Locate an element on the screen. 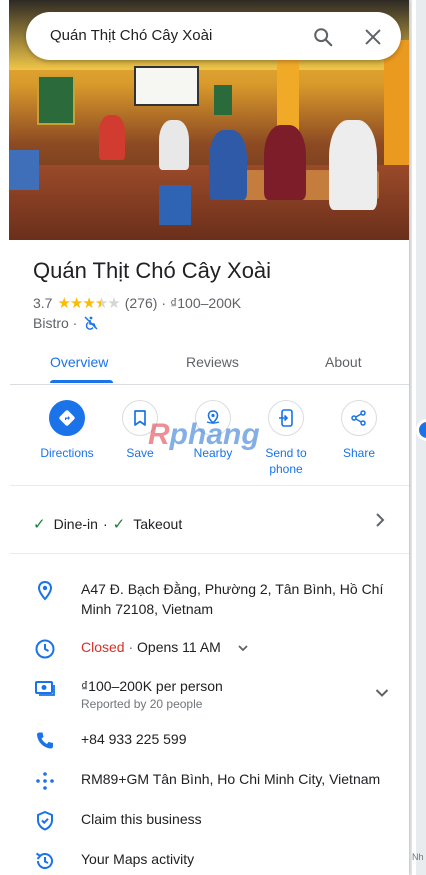 Image resolution: width=426 pixels, height=875 pixels. map-view: Nh is located at coordinates (417, 437).